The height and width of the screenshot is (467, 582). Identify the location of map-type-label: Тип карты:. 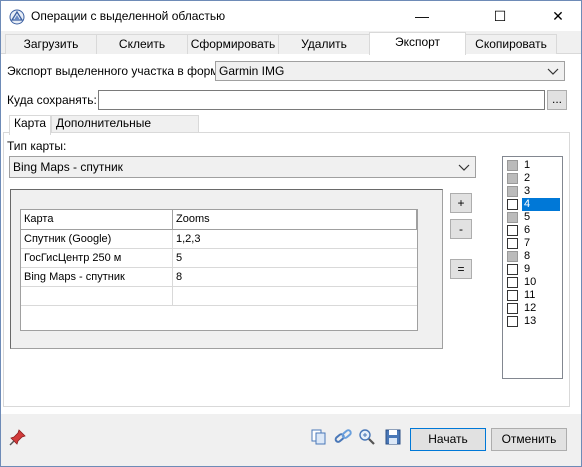
(37, 146).